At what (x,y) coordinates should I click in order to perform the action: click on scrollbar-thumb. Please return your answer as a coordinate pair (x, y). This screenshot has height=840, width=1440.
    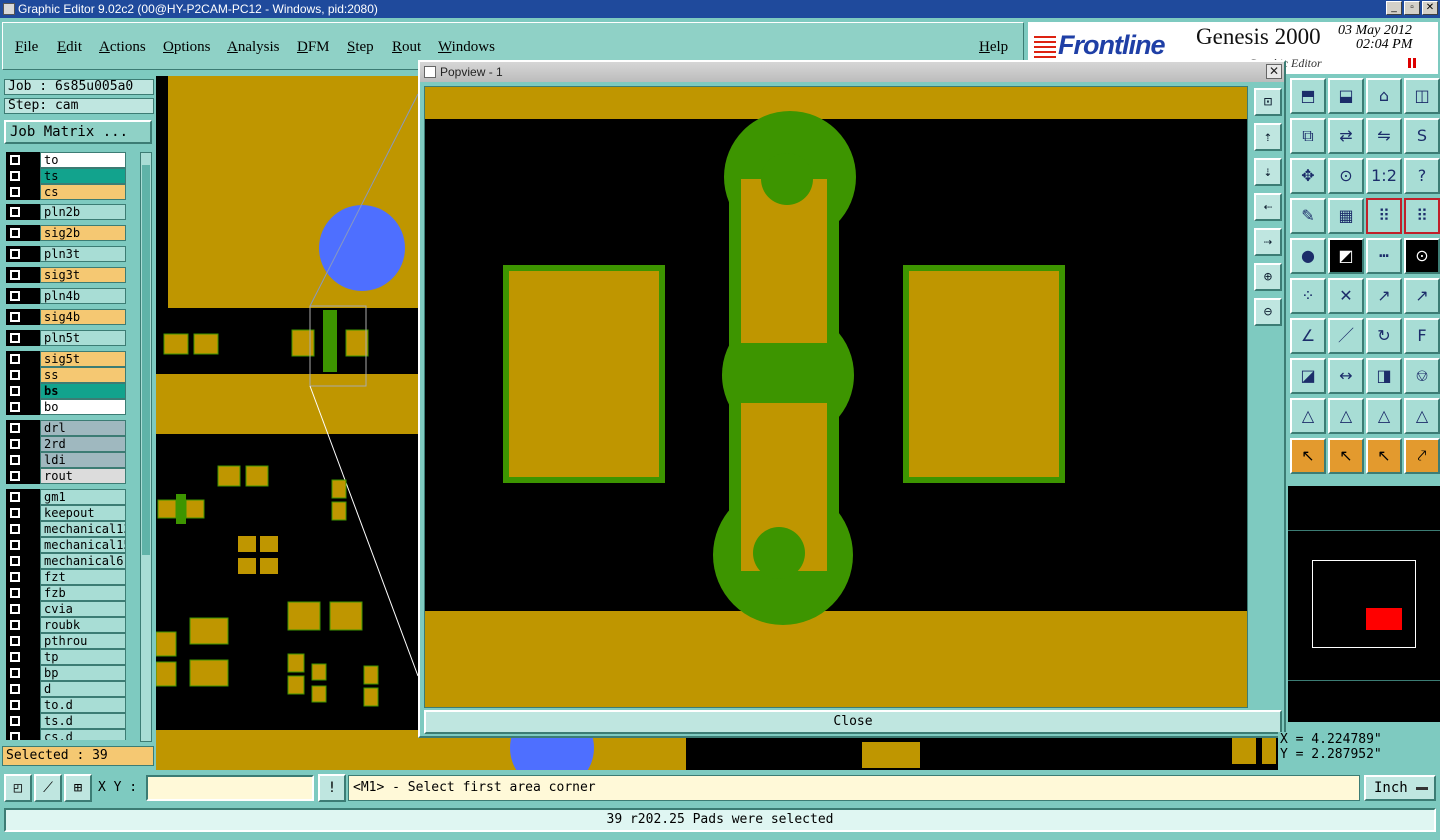
    Looking at the image, I should click on (146, 360).